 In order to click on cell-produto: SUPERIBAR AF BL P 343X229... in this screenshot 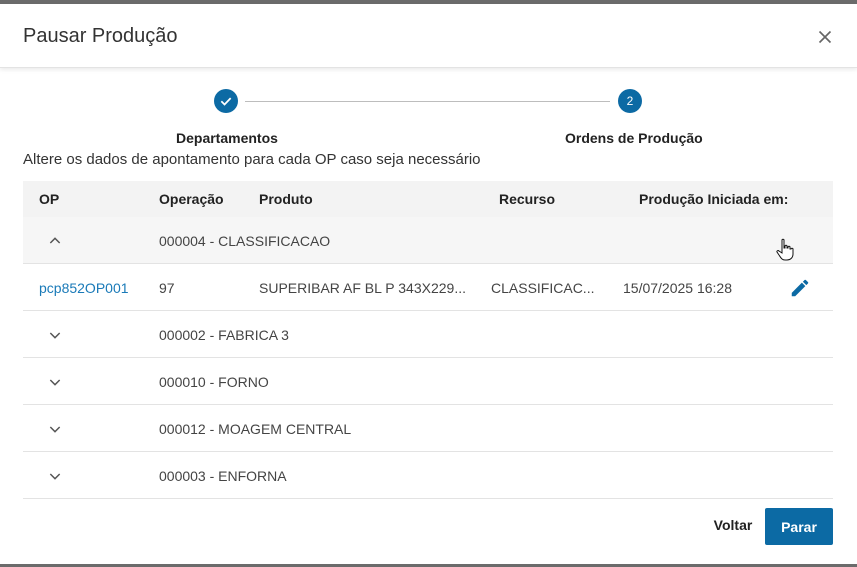, I will do `click(362, 288)`.